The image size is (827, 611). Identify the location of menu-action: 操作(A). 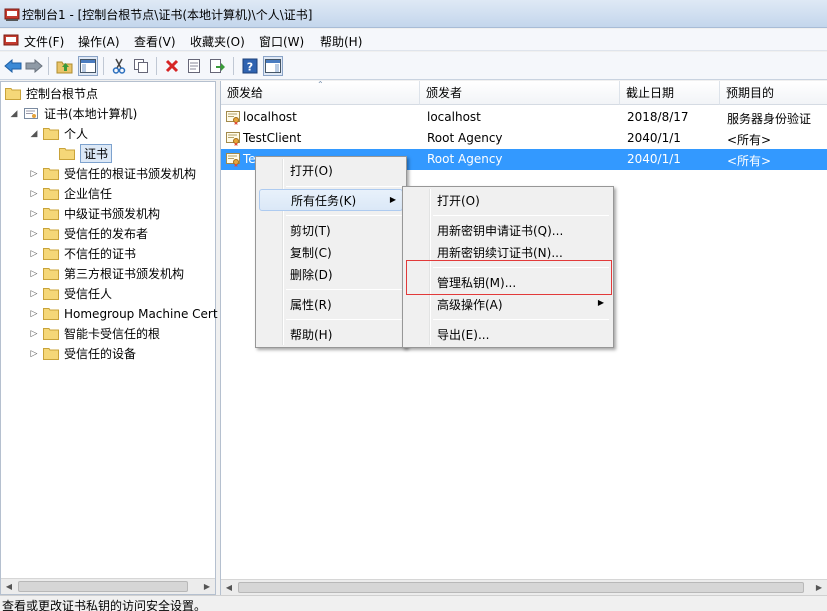
(99, 41).